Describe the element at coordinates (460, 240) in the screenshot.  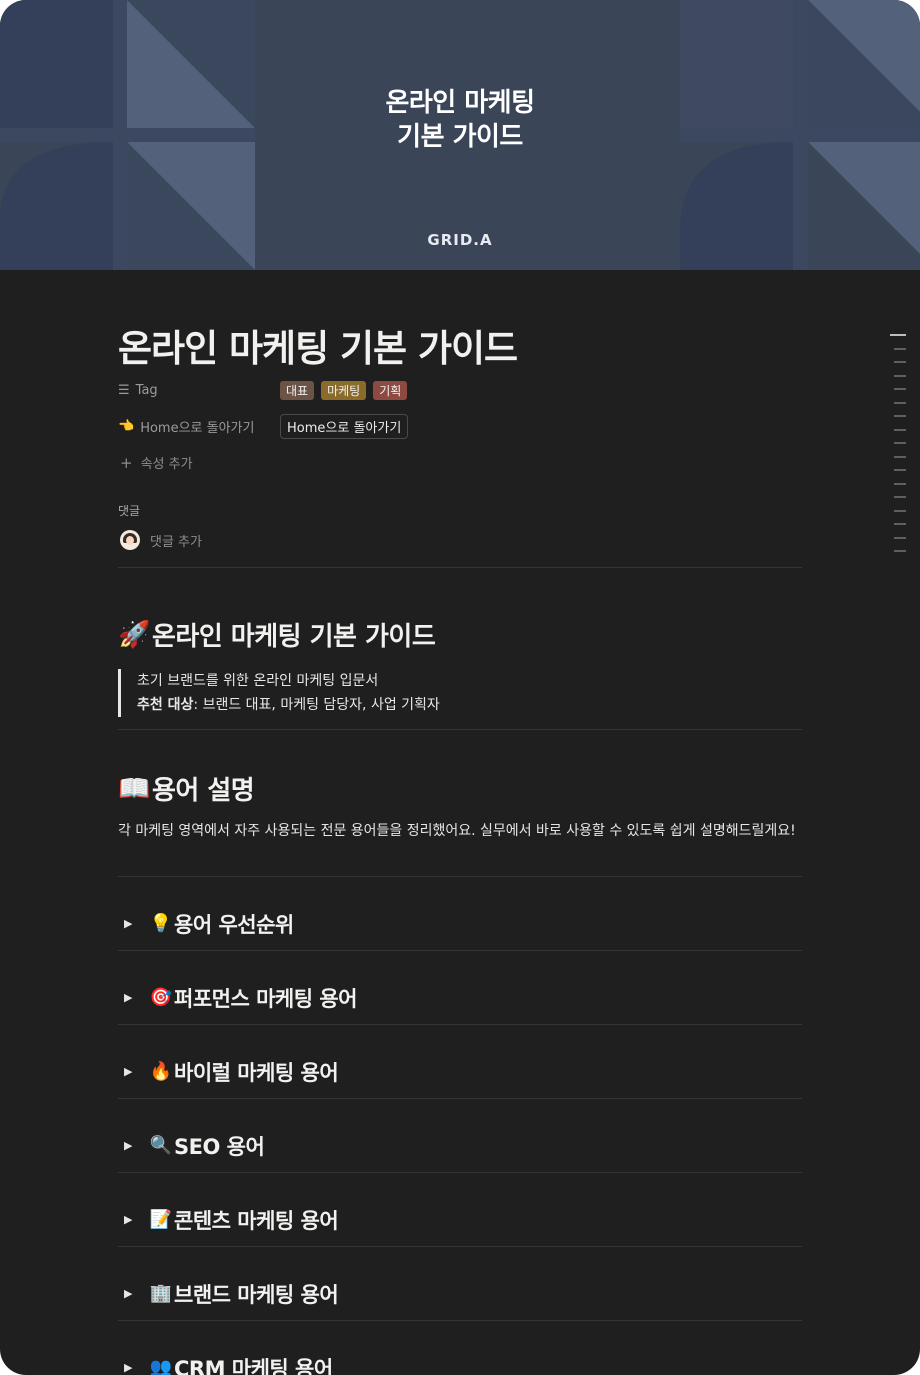
I see `cover-brand-logo: GRID.A` at that location.